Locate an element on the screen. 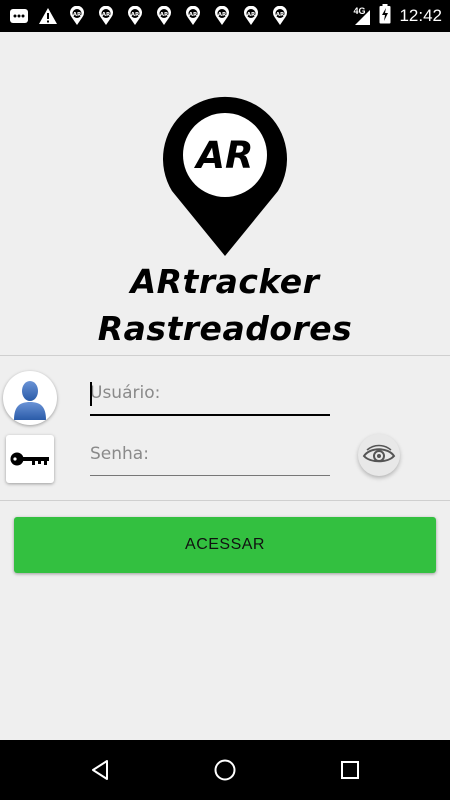 Image resolution: width=450 pixels, height=800 pixels. logo-mark: AR is located at coordinates (223, 155).